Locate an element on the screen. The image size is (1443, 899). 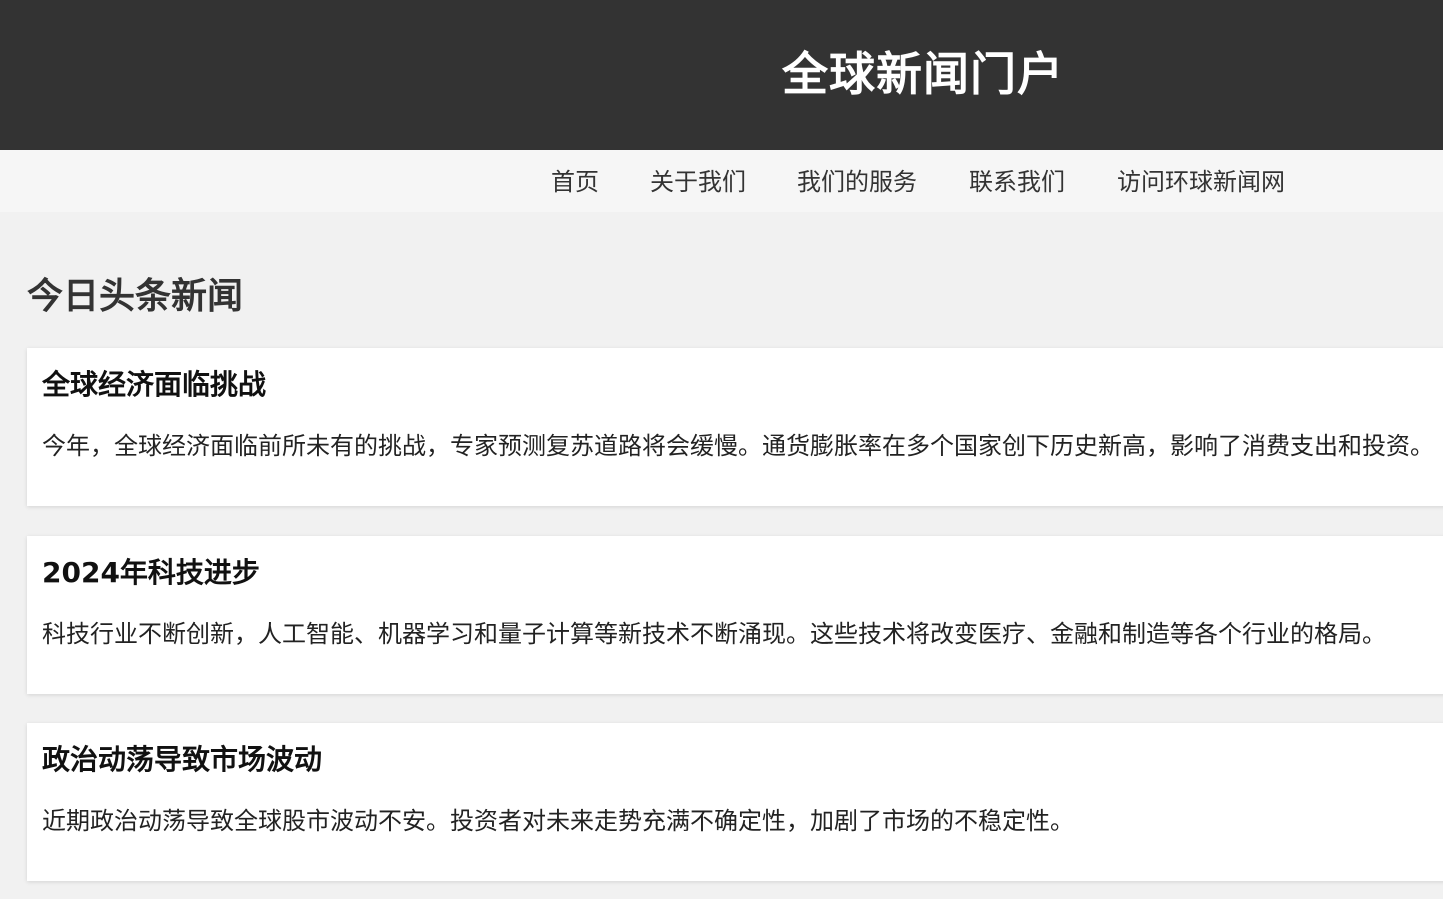
nav-link-visit-global-news: 访问环球新闻网 is located at coordinates (1201, 182).